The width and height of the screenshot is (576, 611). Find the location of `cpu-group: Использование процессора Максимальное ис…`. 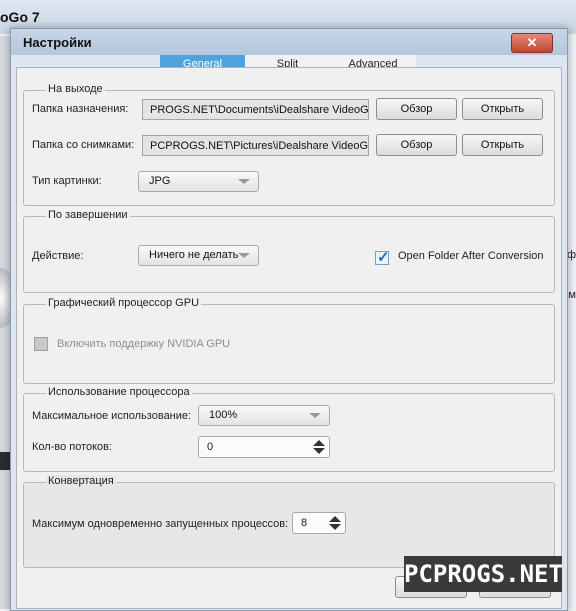

cpu-group: Использование процессора Максимальное ис… is located at coordinates (289, 429).